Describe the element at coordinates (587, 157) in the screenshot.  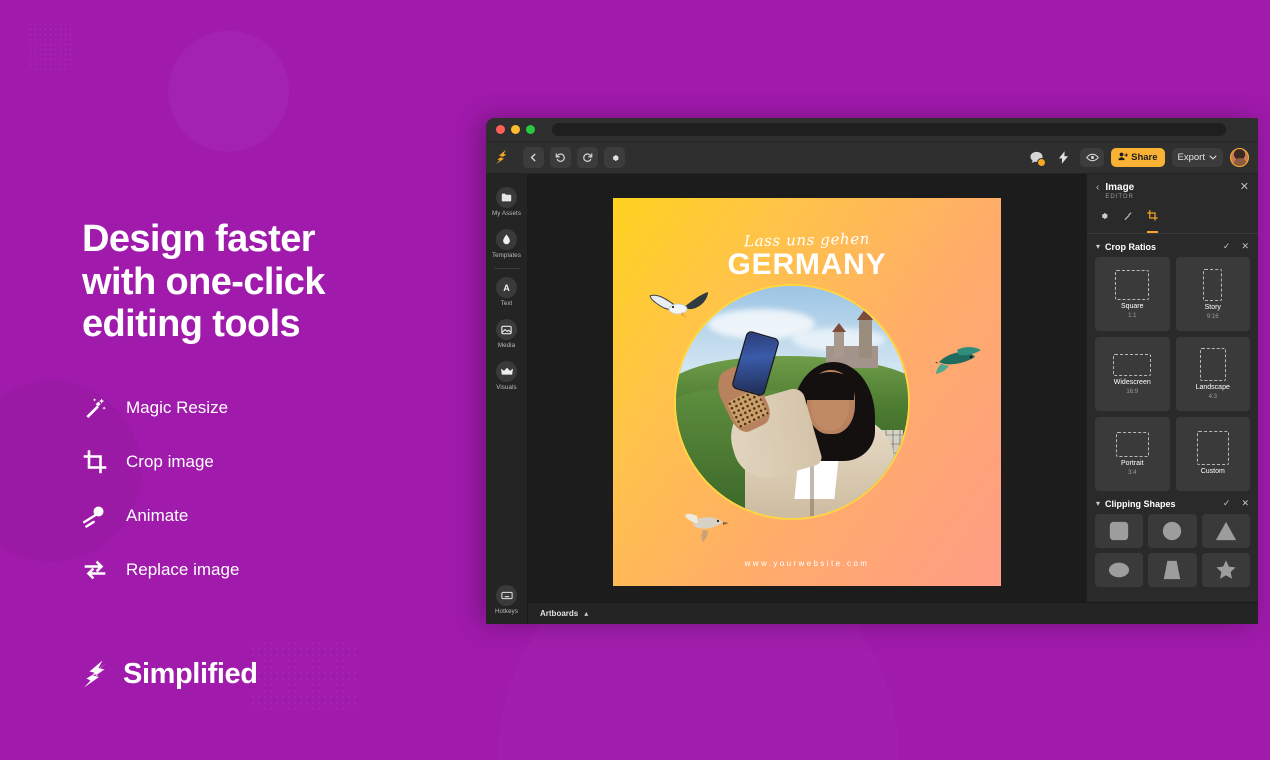
I see `redo-button` at that location.